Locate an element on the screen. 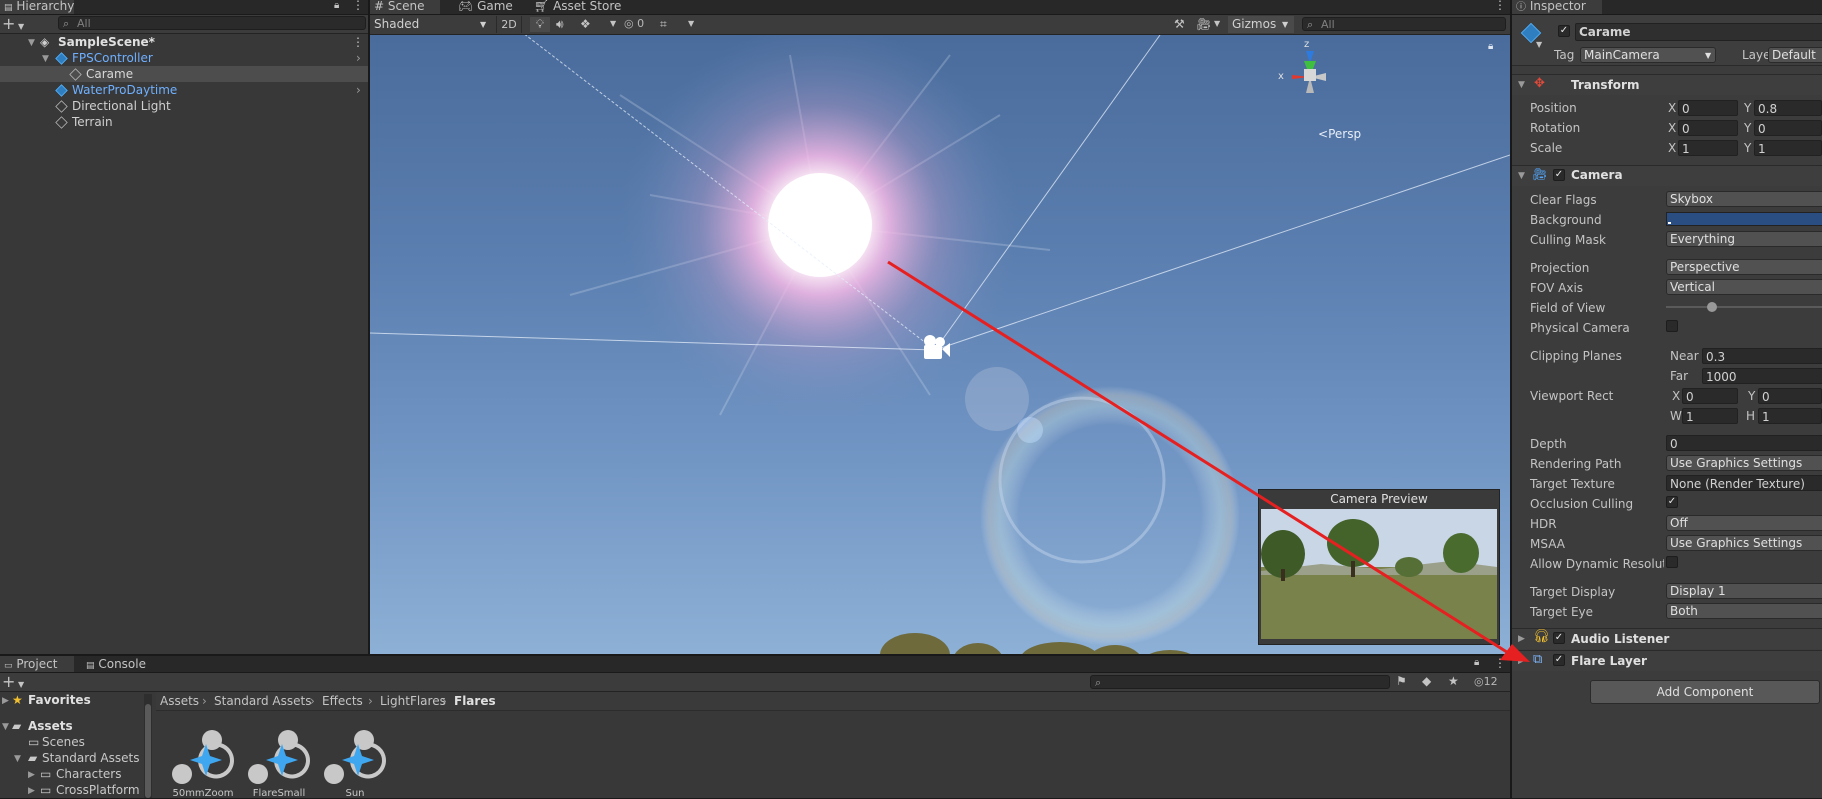 This screenshot has height=799, width=1822. msaa-dropdown: Use Graphics Settings is located at coordinates (1744, 543).